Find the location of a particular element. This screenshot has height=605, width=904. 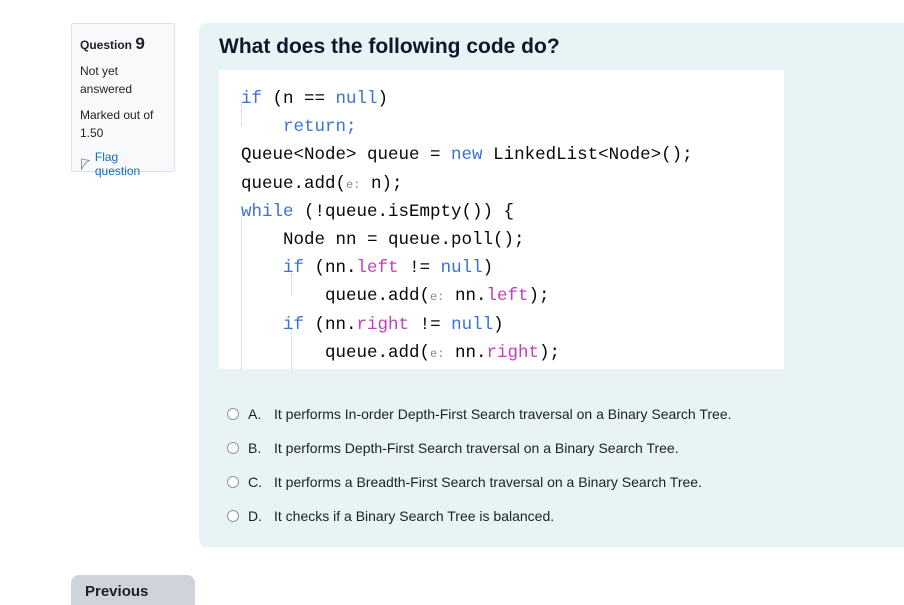

code-text: Node nn = queue.poll(); is located at coordinates (383, 240).